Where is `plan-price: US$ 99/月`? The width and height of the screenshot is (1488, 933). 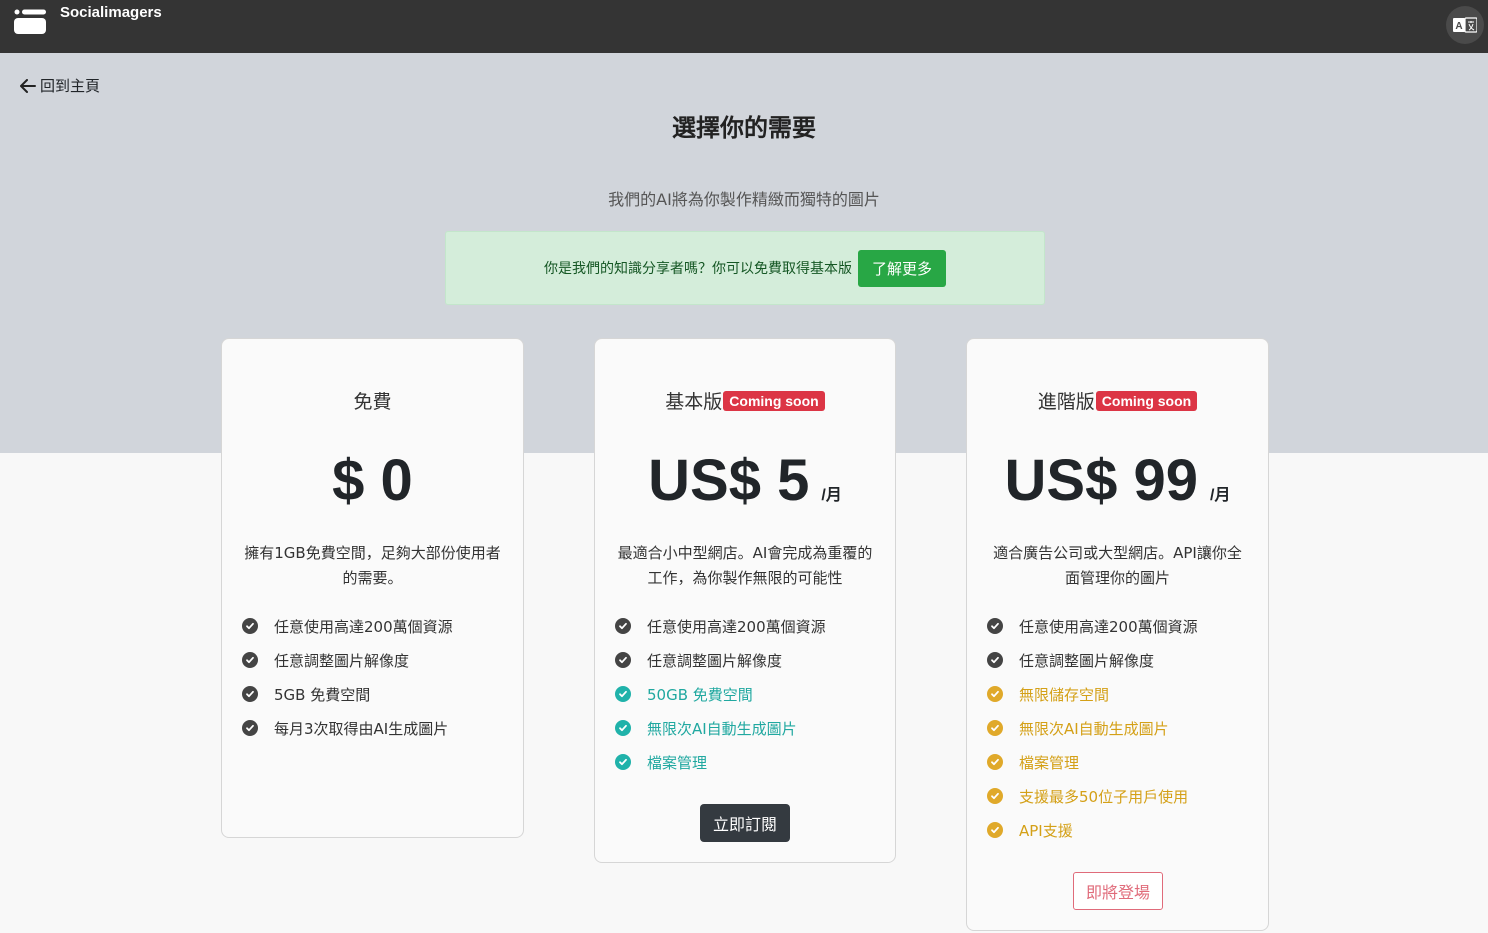 plan-price: US$ 99/月 is located at coordinates (1117, 480).